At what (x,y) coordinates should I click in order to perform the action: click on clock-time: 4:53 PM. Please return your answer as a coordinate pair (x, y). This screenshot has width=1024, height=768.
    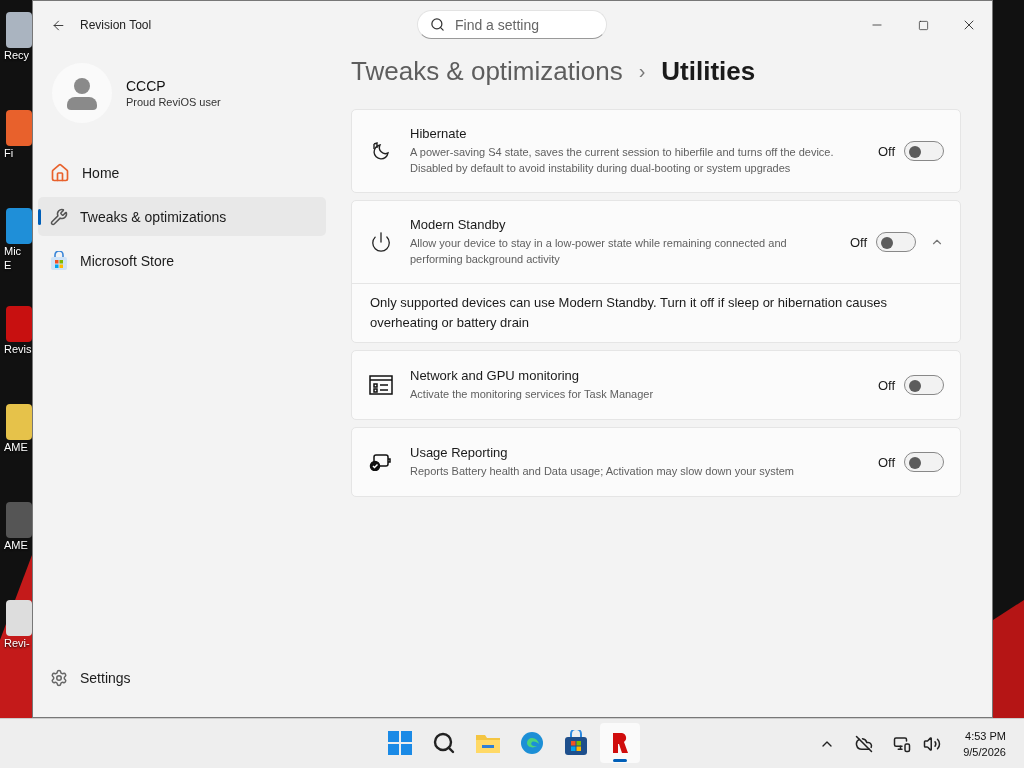
    Looking at the image, I should click on (985, 735).